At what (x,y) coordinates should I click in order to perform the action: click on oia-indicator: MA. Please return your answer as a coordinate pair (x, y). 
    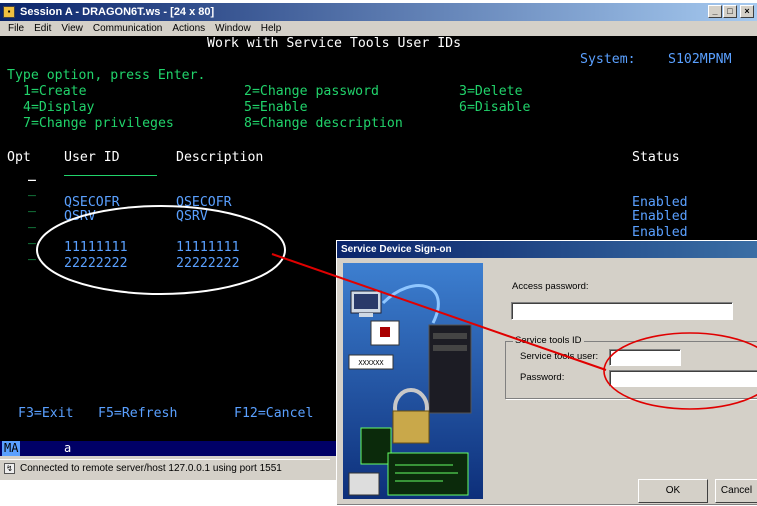
    Looking at the image, I should click on (11, 448).